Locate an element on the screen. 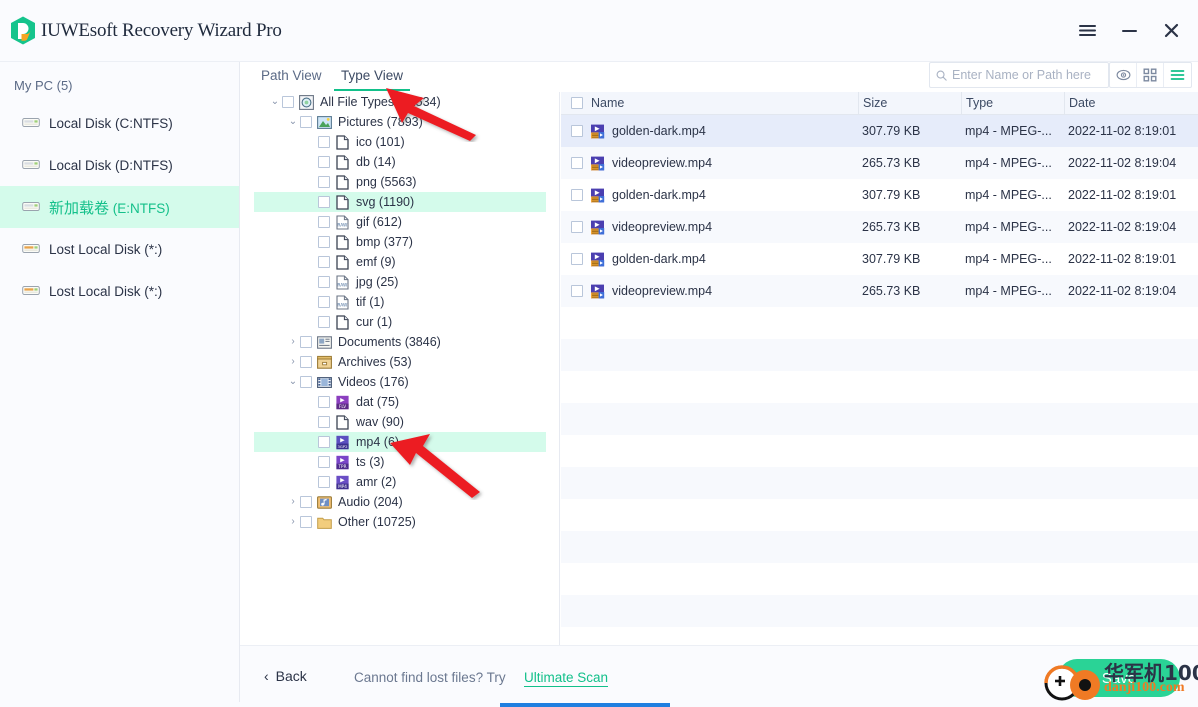  search-input is located at coordinates (1027, 75).